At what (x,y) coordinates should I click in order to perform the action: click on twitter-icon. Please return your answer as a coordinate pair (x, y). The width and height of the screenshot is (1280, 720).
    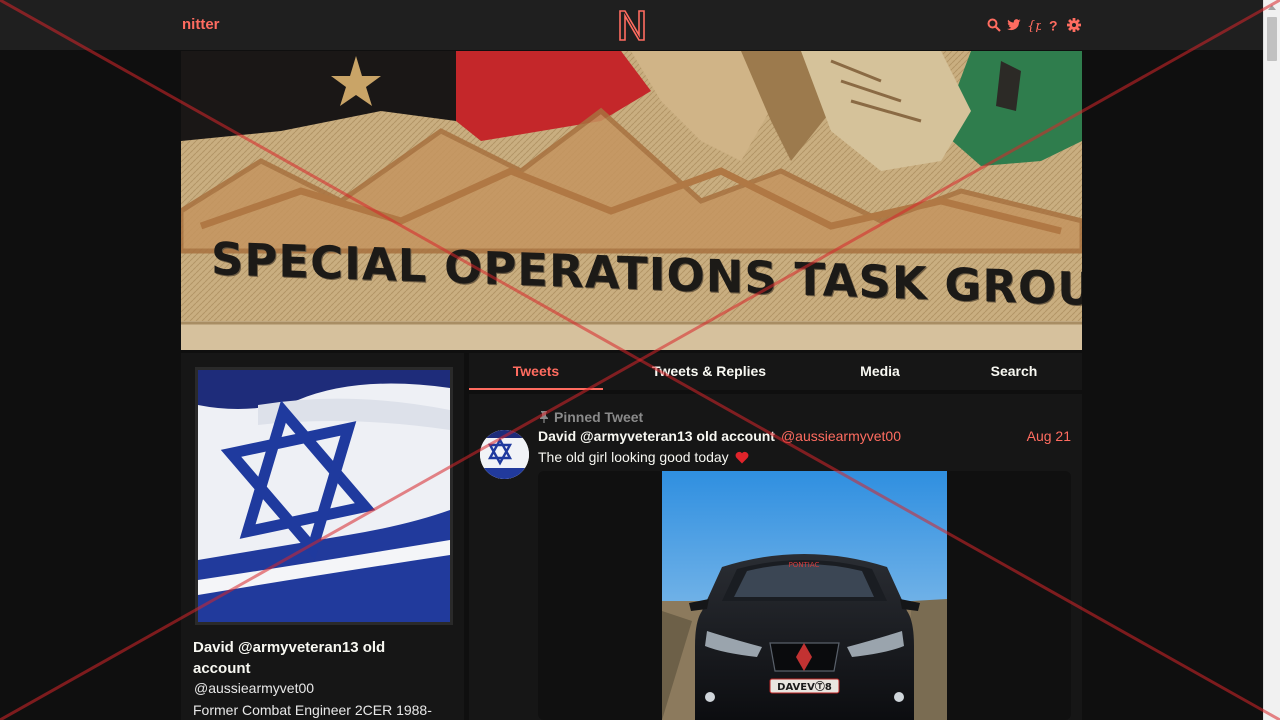
    Looking at the image, I should click on (1014, 25).